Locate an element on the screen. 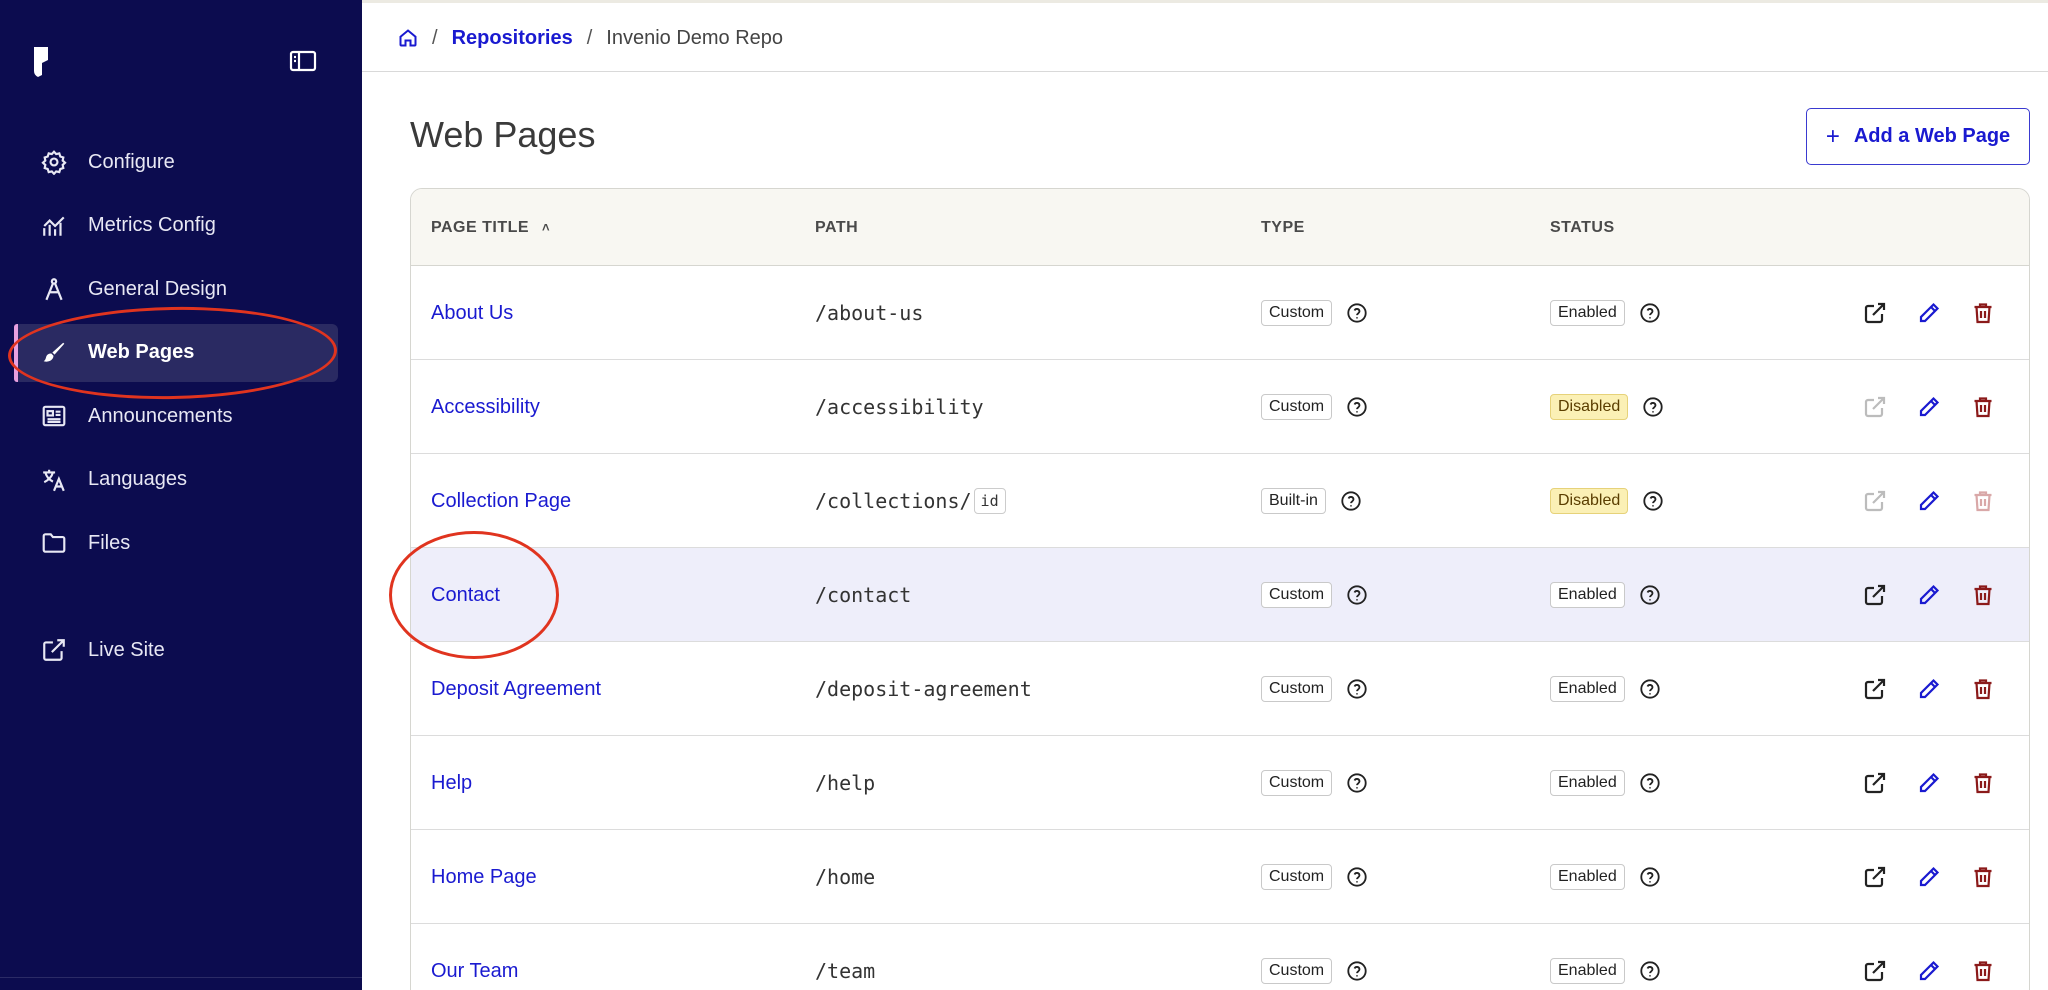 This screenshot has width=2048, height=990. logo-icon is located at coordinates (42, 62).